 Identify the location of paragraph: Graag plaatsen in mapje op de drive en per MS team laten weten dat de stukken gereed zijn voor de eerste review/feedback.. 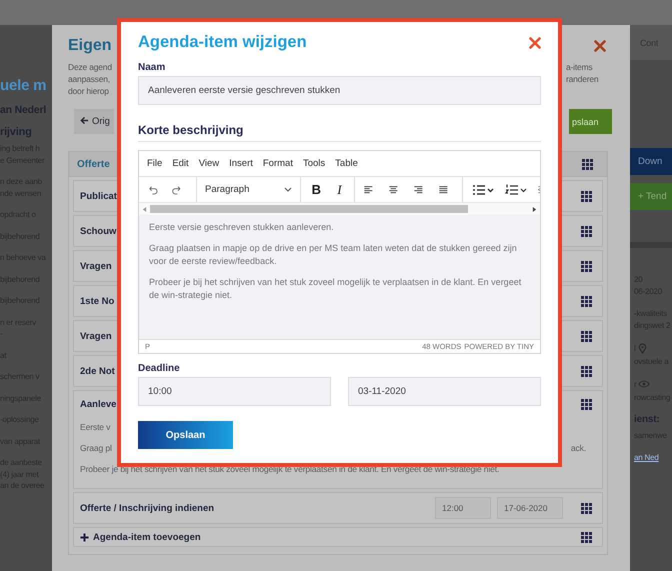
(333, 255).